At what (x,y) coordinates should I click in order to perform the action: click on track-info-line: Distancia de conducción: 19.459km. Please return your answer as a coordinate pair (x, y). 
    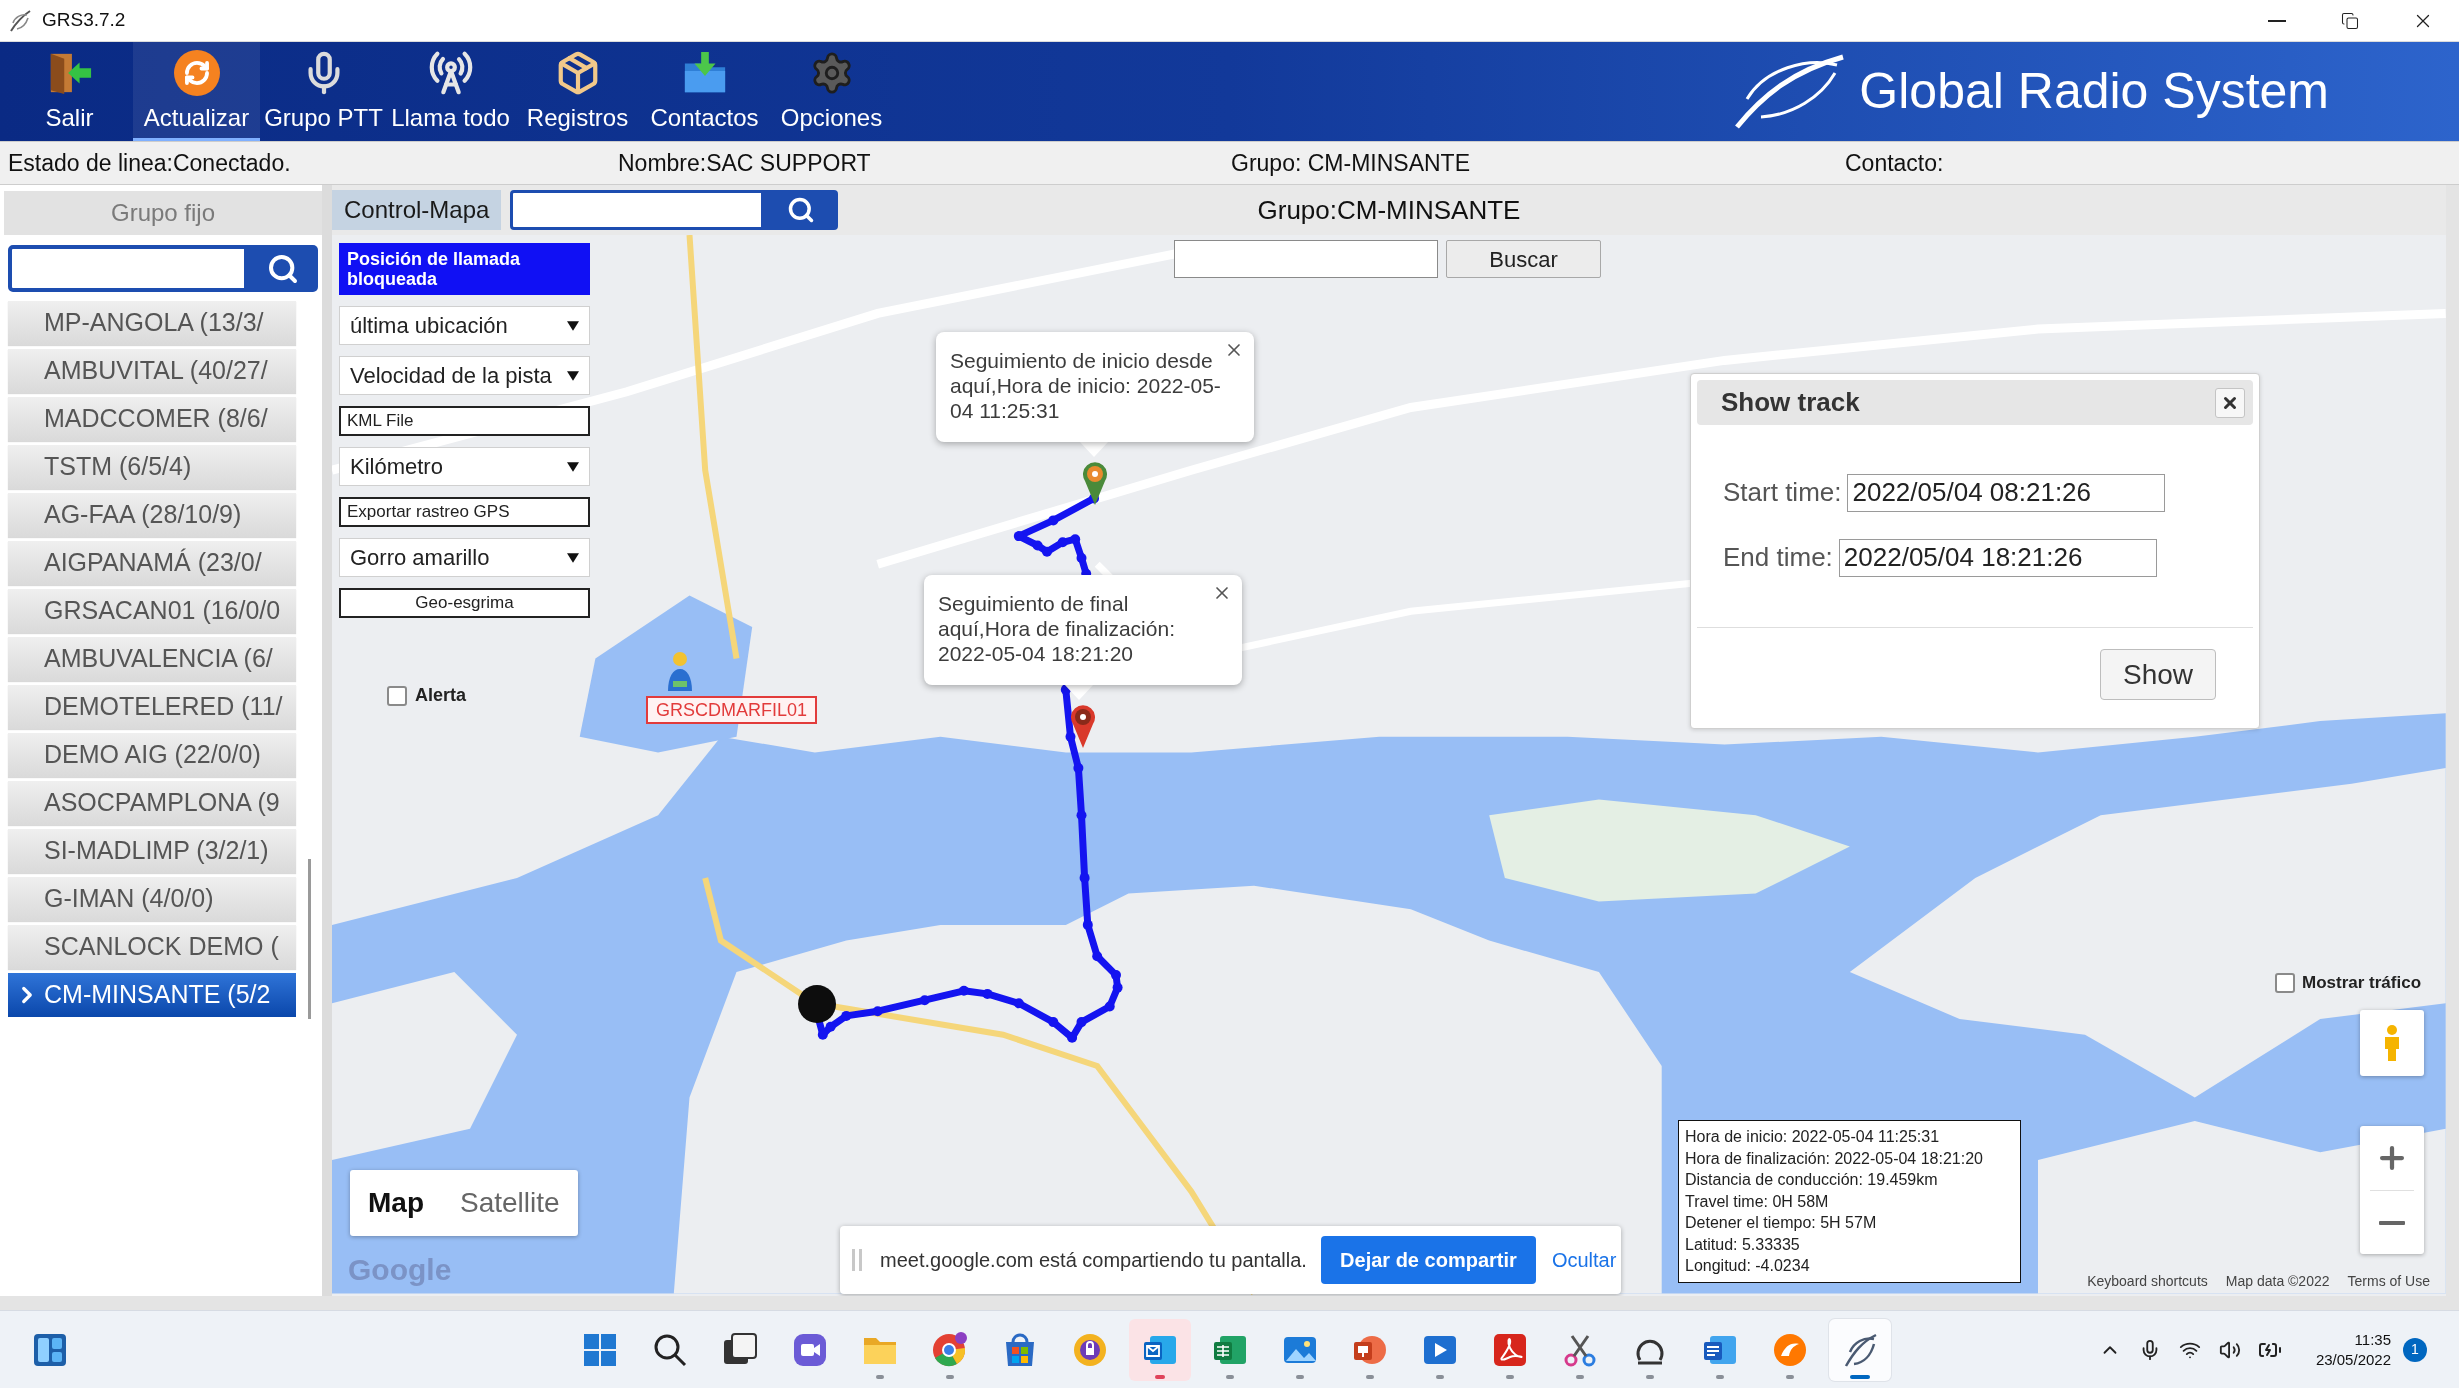
    Looking at the image, I should click on (1812, 1180).